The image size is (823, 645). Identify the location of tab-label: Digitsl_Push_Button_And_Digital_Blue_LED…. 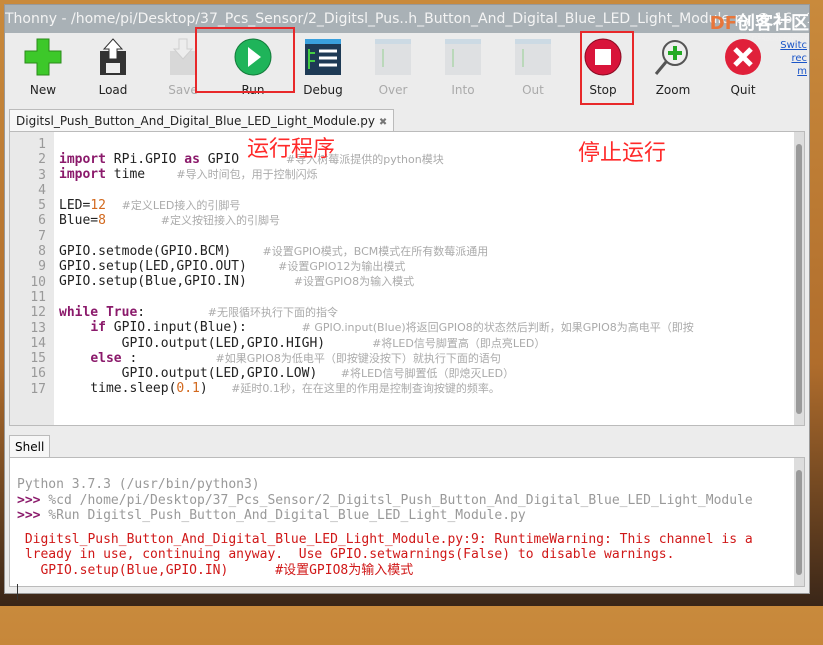
(196, 121).